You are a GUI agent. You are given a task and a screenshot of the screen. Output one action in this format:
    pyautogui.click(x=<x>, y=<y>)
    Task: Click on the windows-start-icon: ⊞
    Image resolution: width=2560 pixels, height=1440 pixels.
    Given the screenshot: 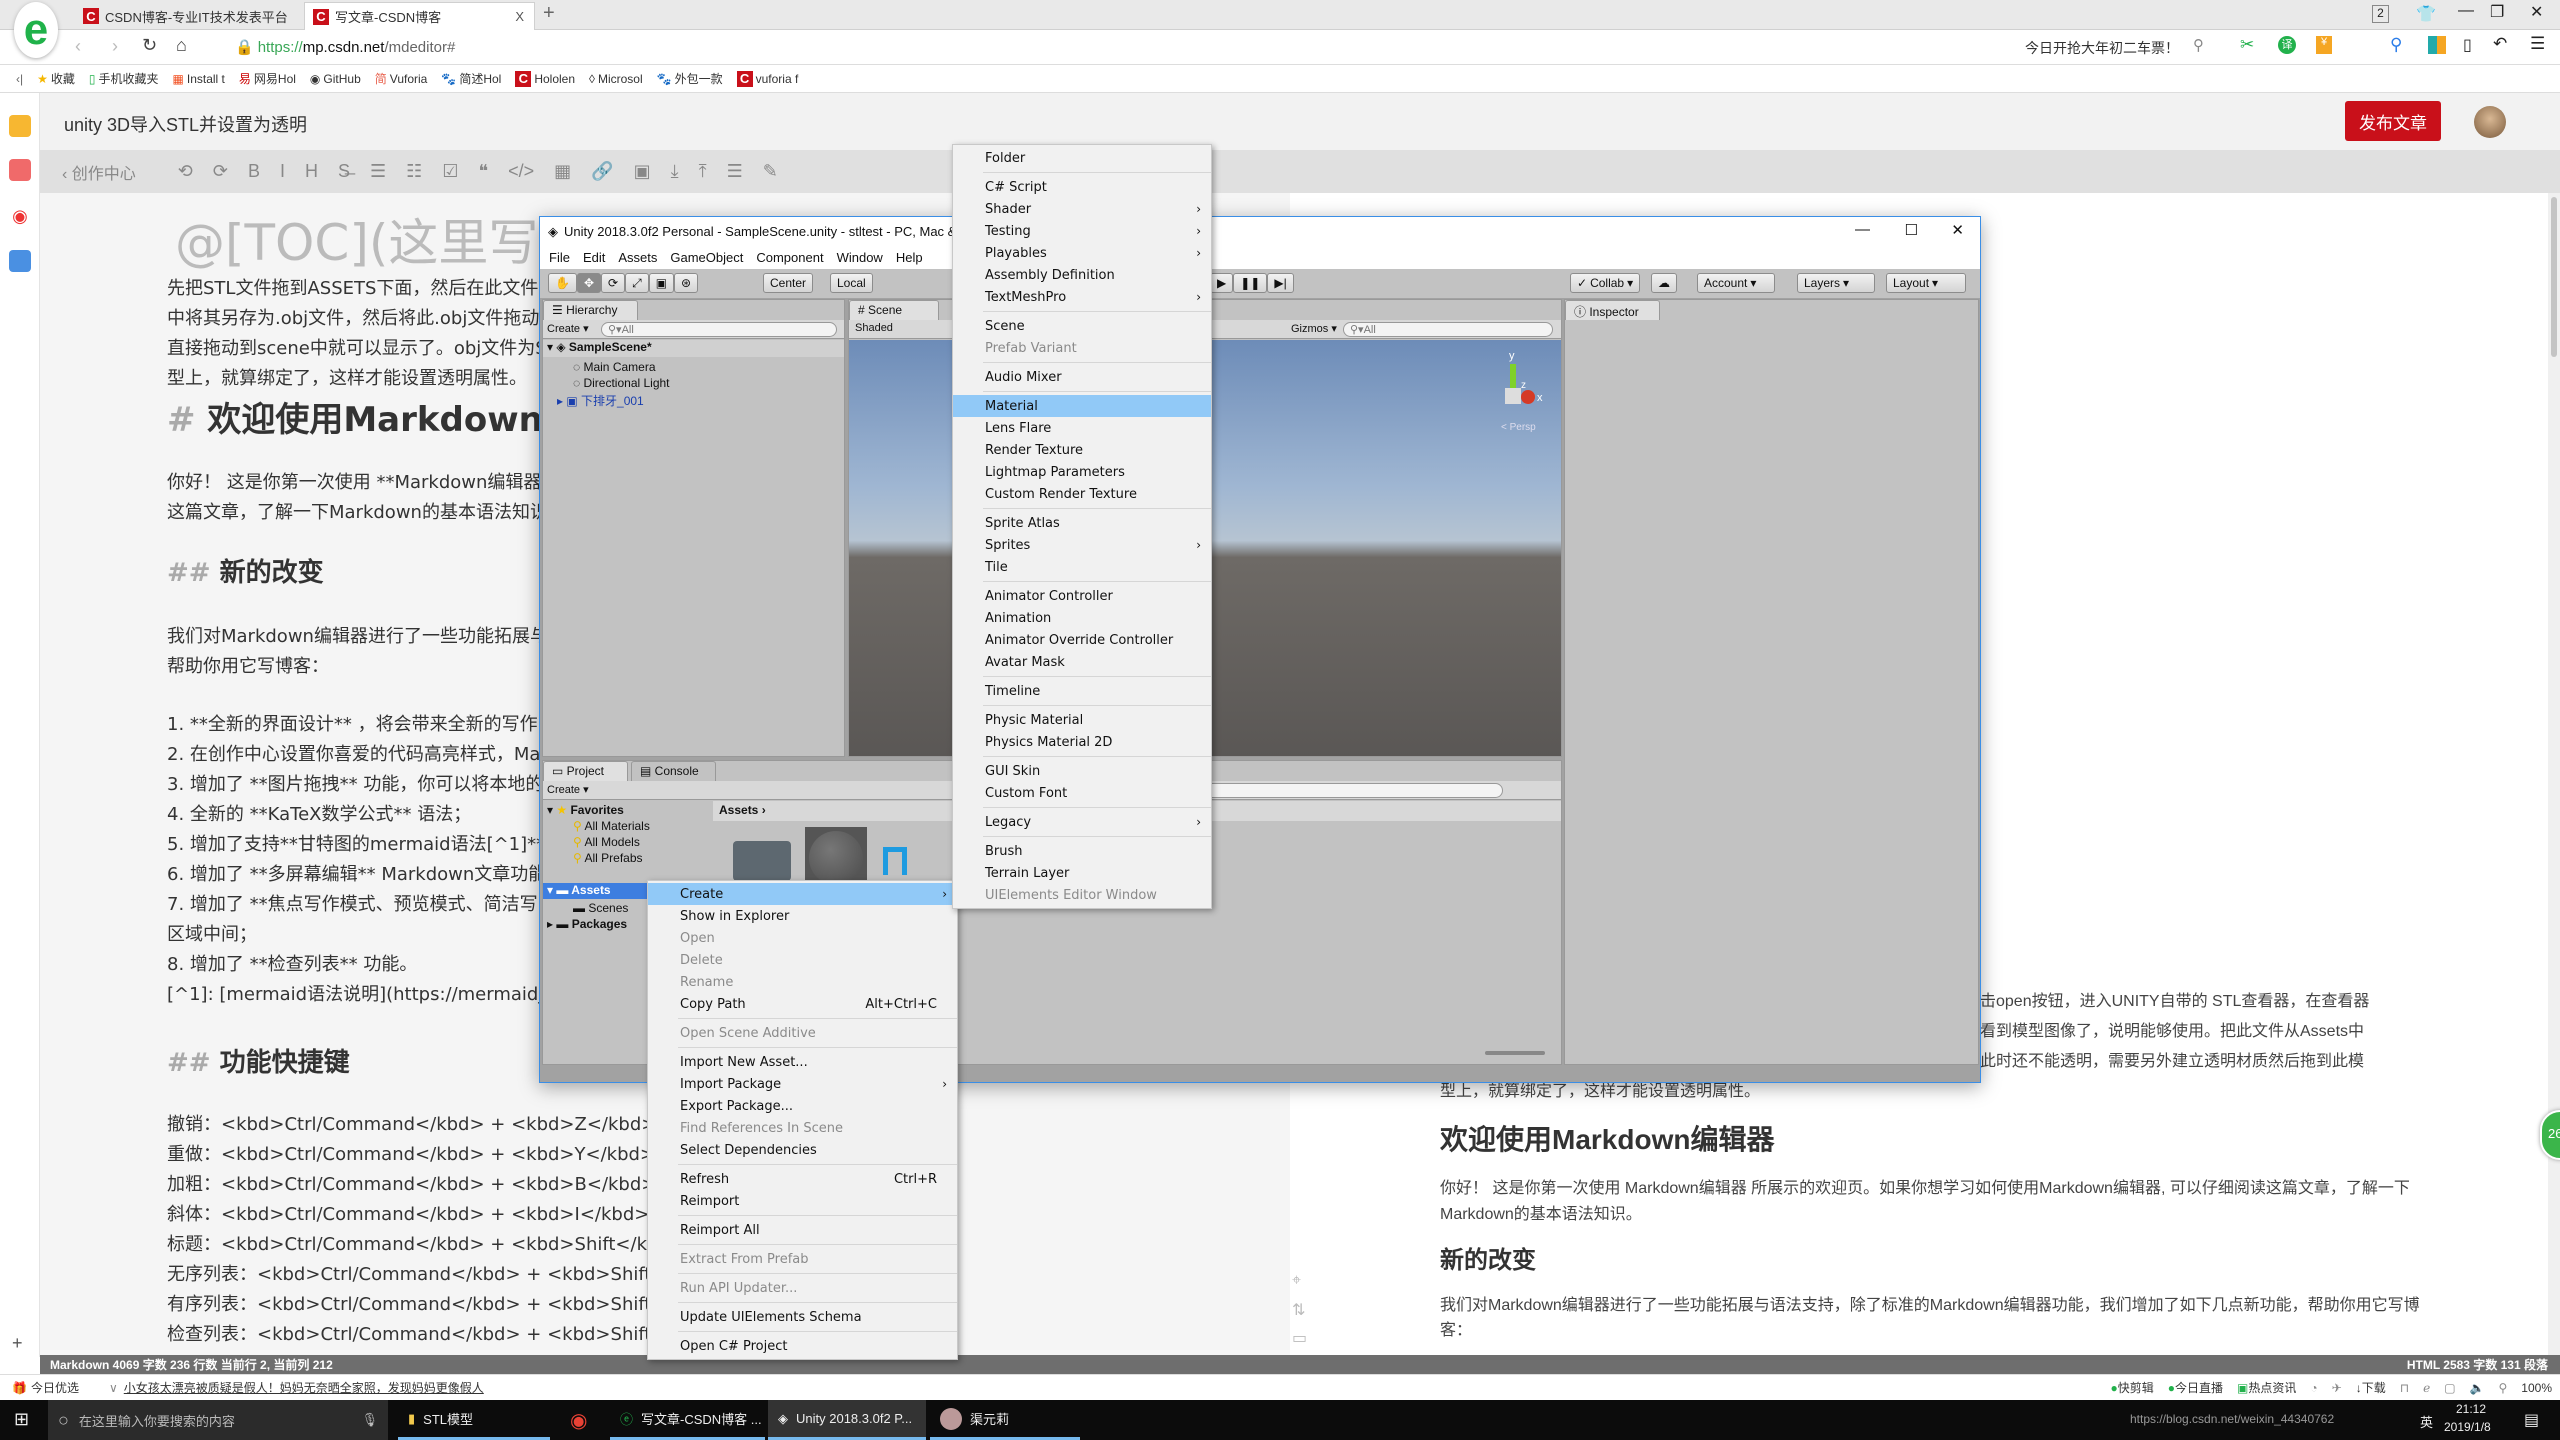 What is the action you would take?
    pyautogui.click(x=21, y=1419)
    